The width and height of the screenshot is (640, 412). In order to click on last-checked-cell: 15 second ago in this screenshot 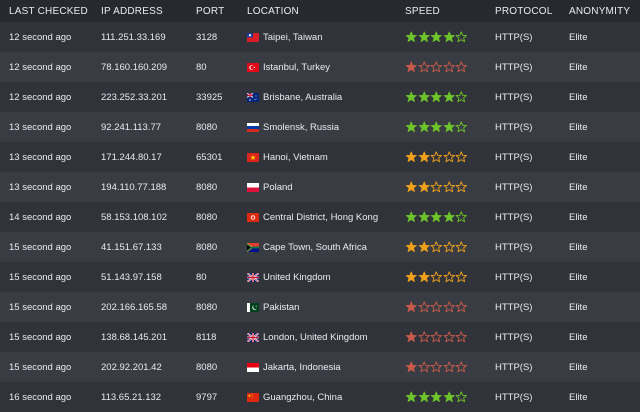, I will do `click(40, 367)`.